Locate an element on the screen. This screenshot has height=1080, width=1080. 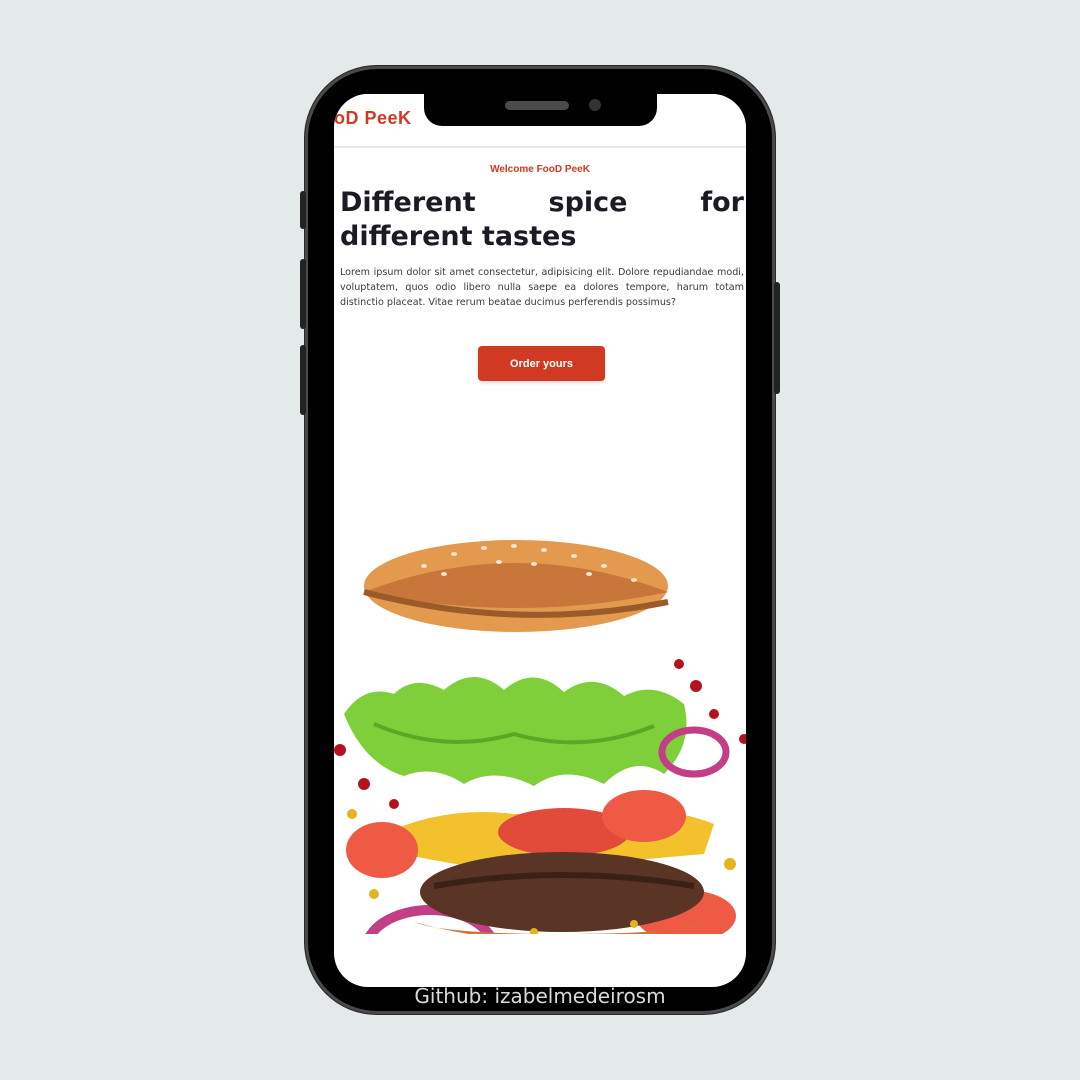
logo-text-end: PeeK is located at coordinates (388, 118).